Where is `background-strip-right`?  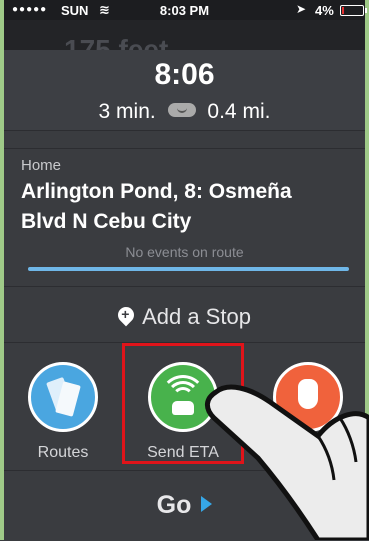
background-strip-right is located at coordinates (367, 270).